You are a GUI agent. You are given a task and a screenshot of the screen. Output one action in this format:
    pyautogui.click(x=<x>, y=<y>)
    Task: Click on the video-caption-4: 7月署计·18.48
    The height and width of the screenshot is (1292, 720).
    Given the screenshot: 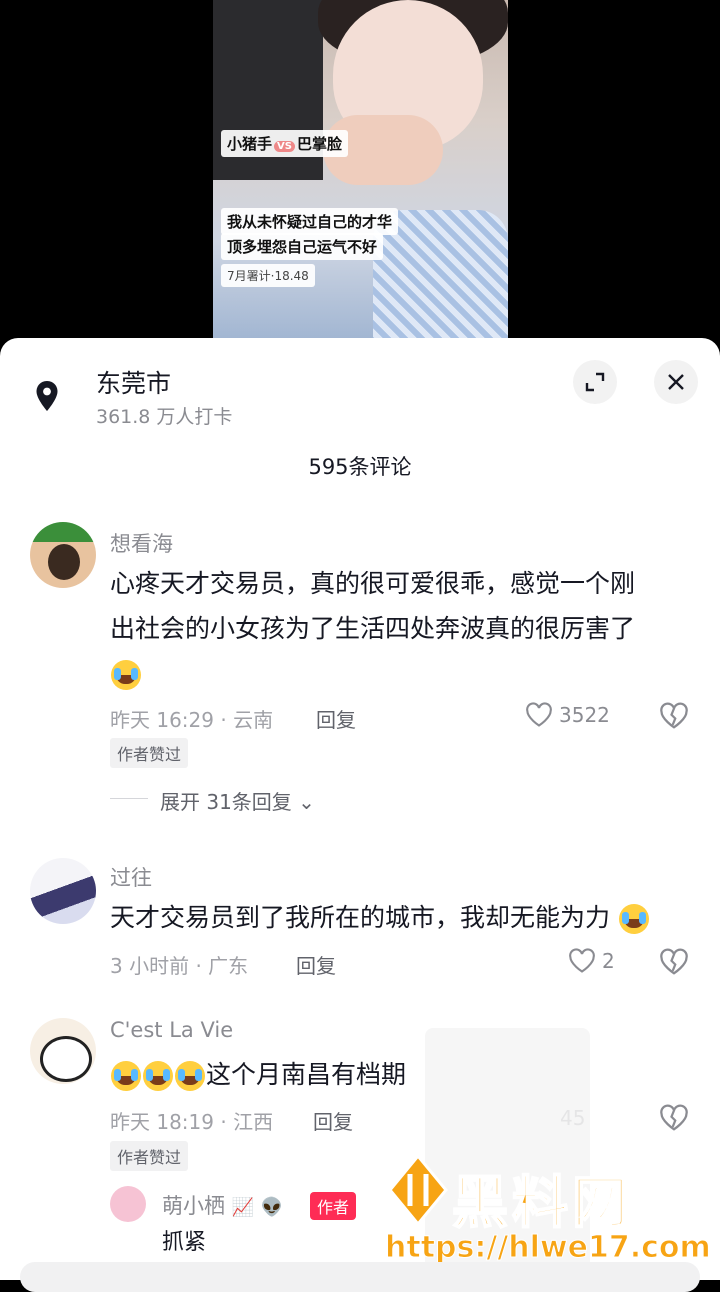 What is the action you would take?
    pyautogui.click(x=268, y=275)
    